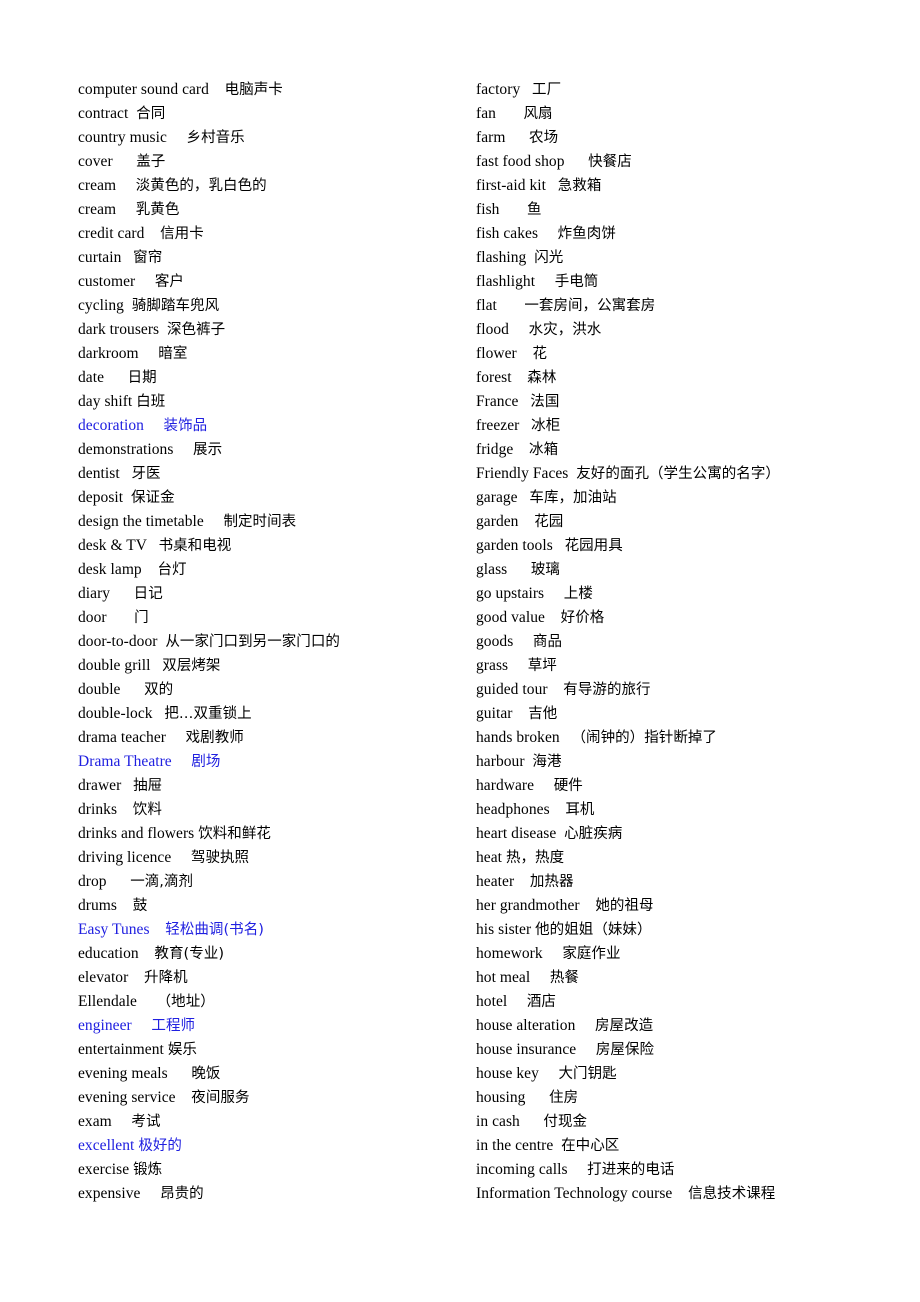  Describe the element at coordinates (501, 1097) in the screenshot. I see `entry-term: housing` at that location.